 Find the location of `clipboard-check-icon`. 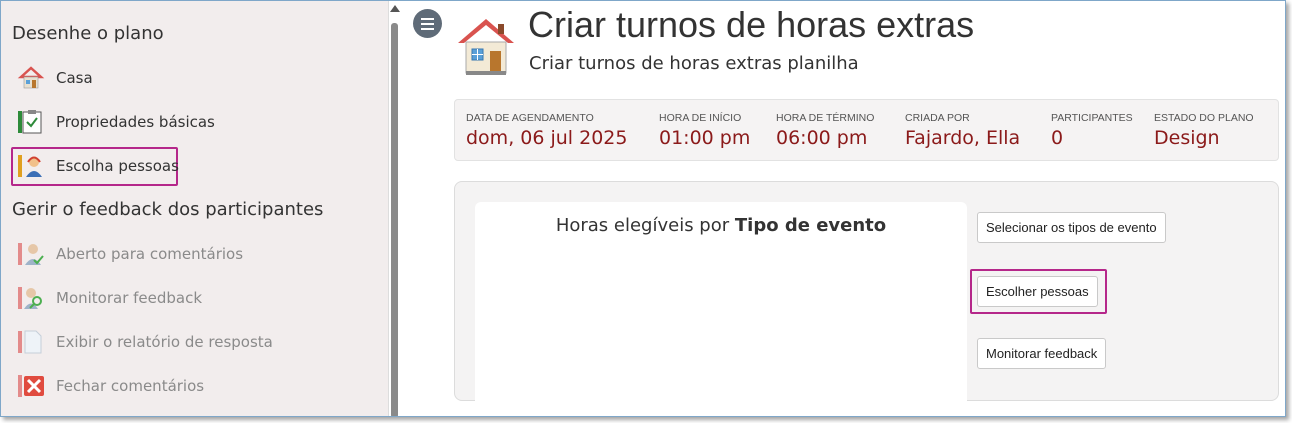

clipboard-check-icon is located at coordinates (31, 122).